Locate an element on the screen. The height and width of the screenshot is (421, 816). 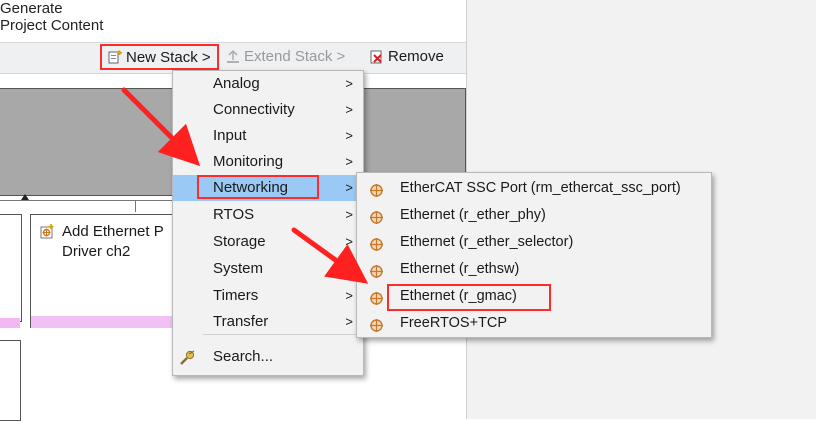
panel-title: Generate Project Content is located at coordinates (54, 17).